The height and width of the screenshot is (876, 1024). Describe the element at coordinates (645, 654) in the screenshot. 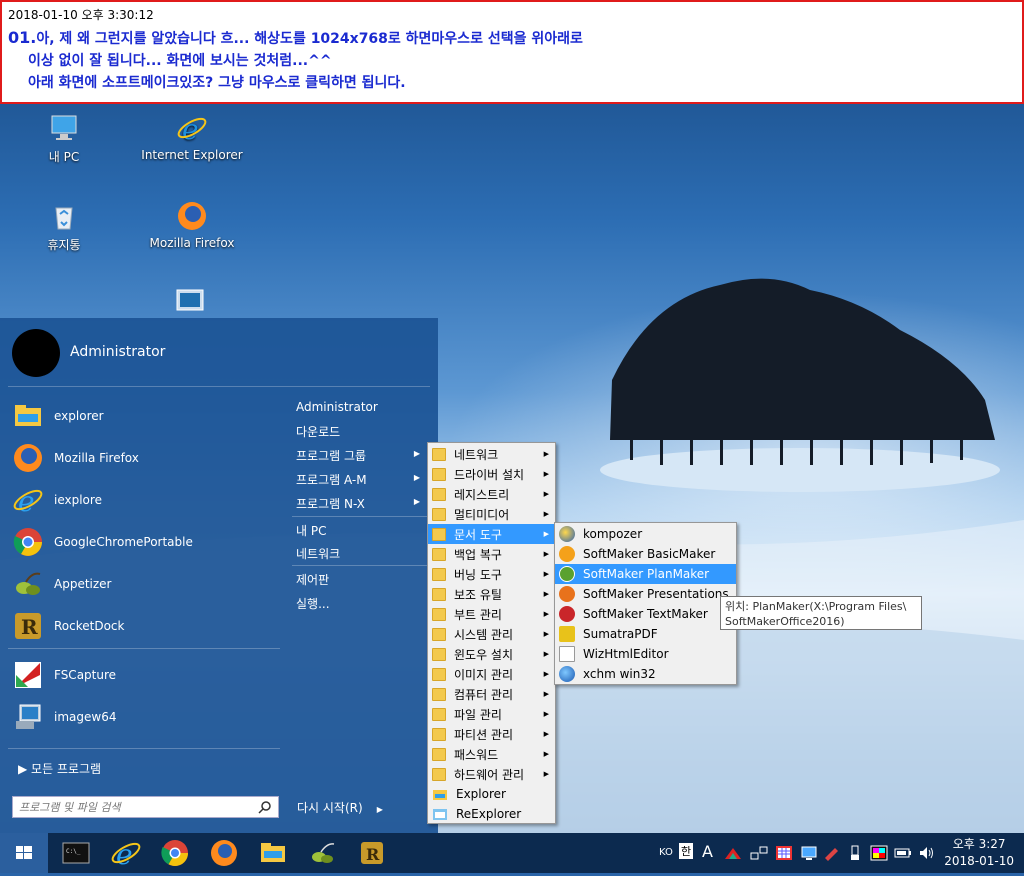

I see `menu-item-wizhtmleditor: WizHtmlEditor` at that location.